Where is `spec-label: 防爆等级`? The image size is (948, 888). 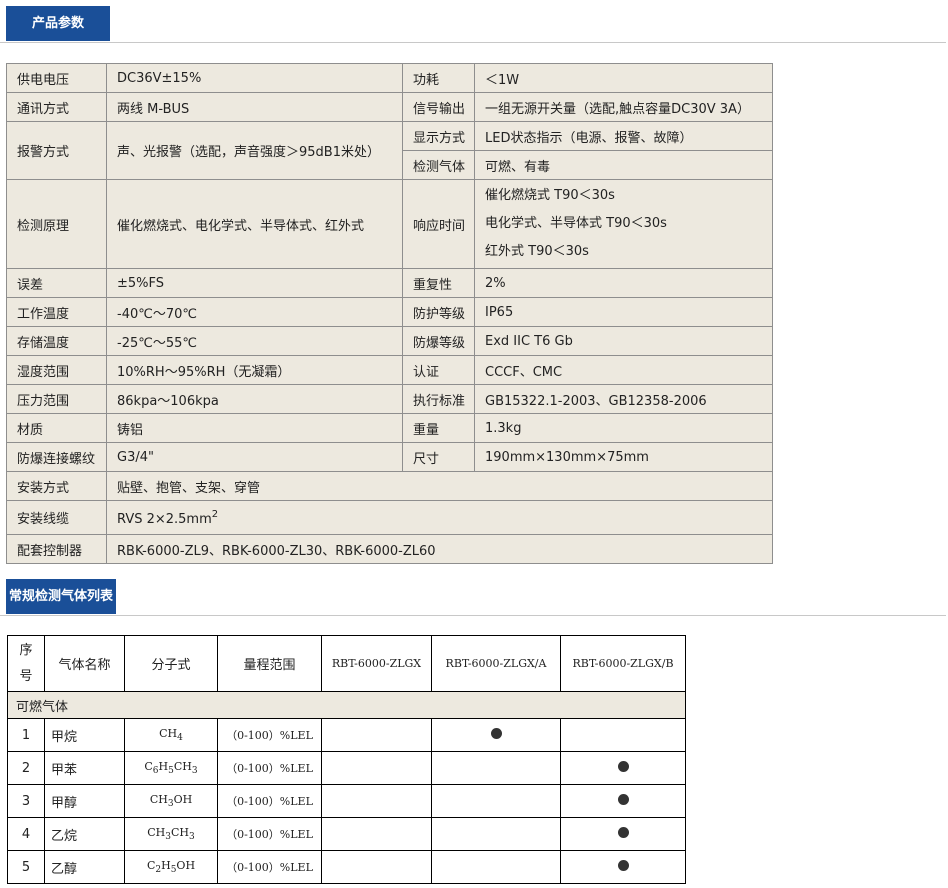 spec-label: 防爆等级 is located at coordinates (438, 341).